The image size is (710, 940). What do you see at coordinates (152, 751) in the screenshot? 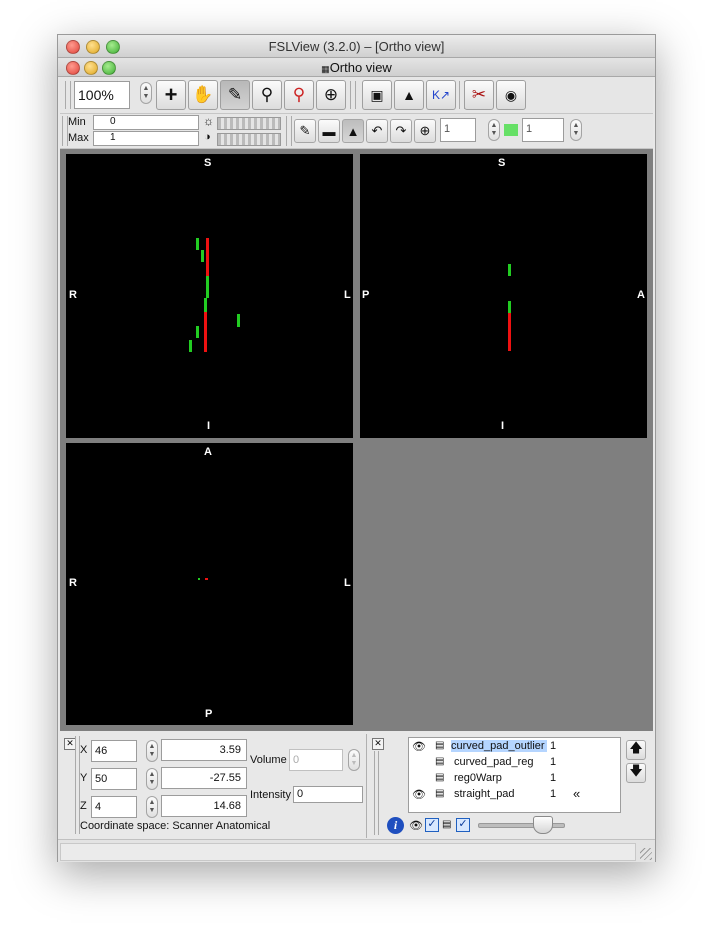
I see `x-stepper: ▲ ▼` at bounding box center [152, 751].